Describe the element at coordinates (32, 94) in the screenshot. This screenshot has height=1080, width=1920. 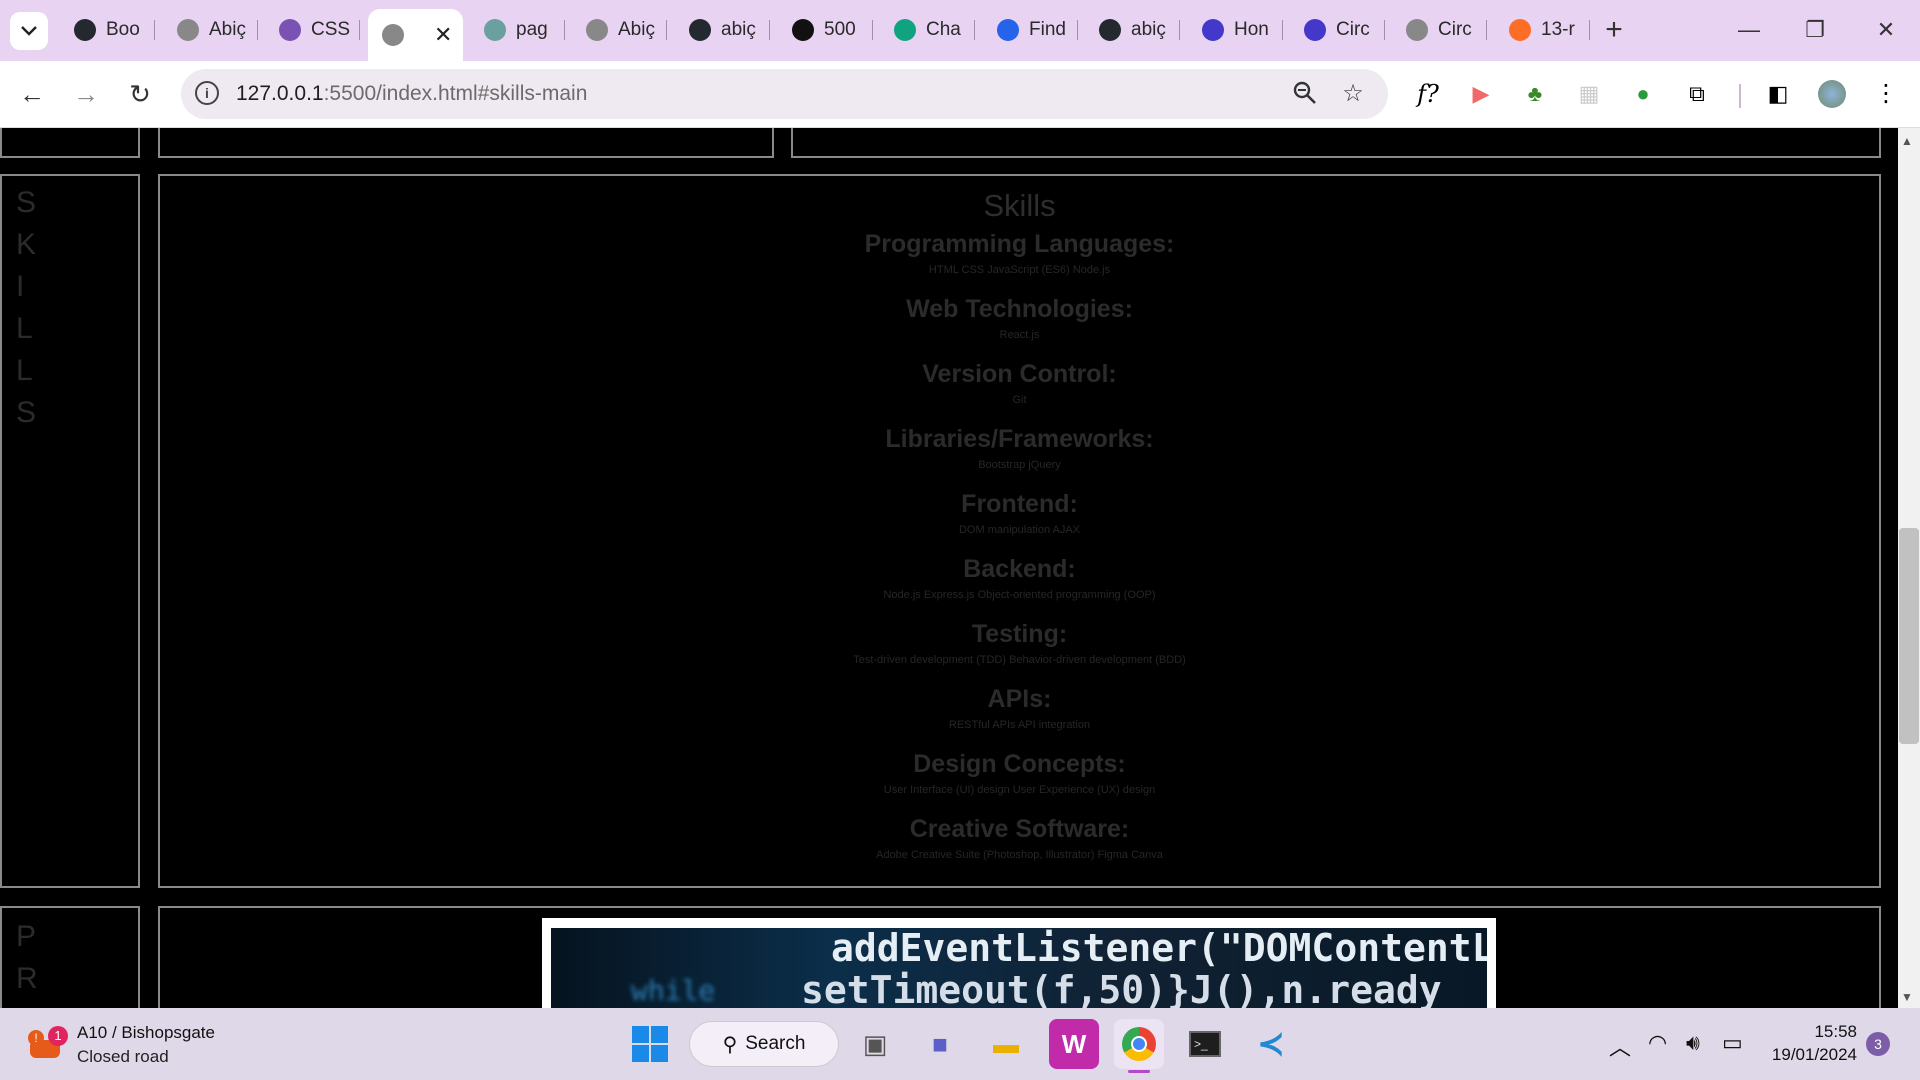
I see `back-arrow-icon: ←` at that location.